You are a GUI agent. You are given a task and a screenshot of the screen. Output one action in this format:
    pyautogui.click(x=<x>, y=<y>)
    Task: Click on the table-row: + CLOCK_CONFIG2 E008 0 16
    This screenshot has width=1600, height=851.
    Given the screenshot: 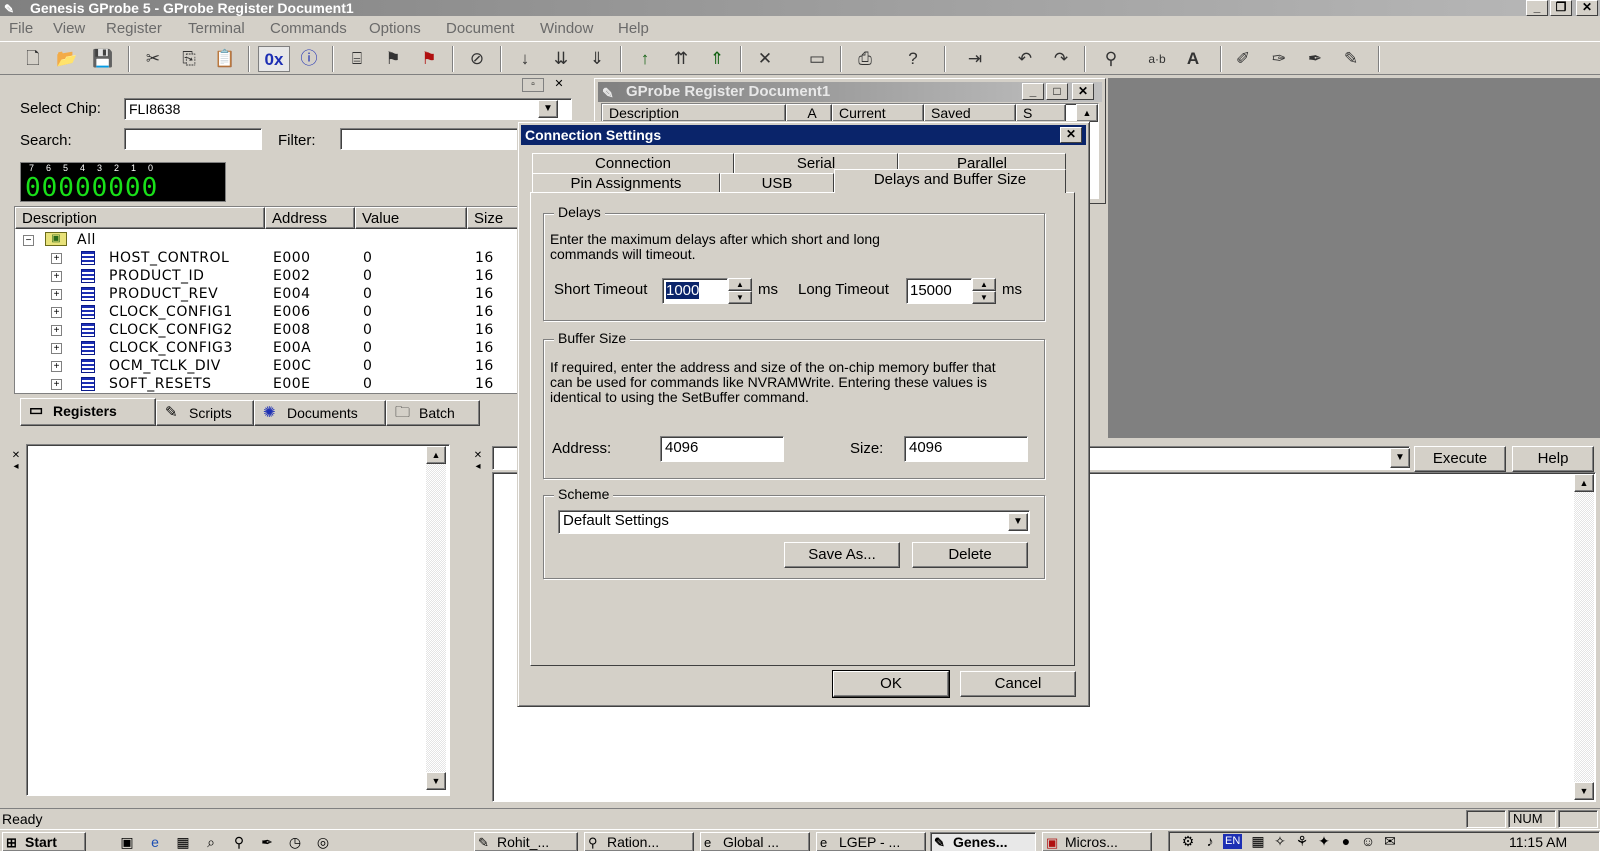 What is the action you would take?
    pyautogui.click(x=294, y=330)
    